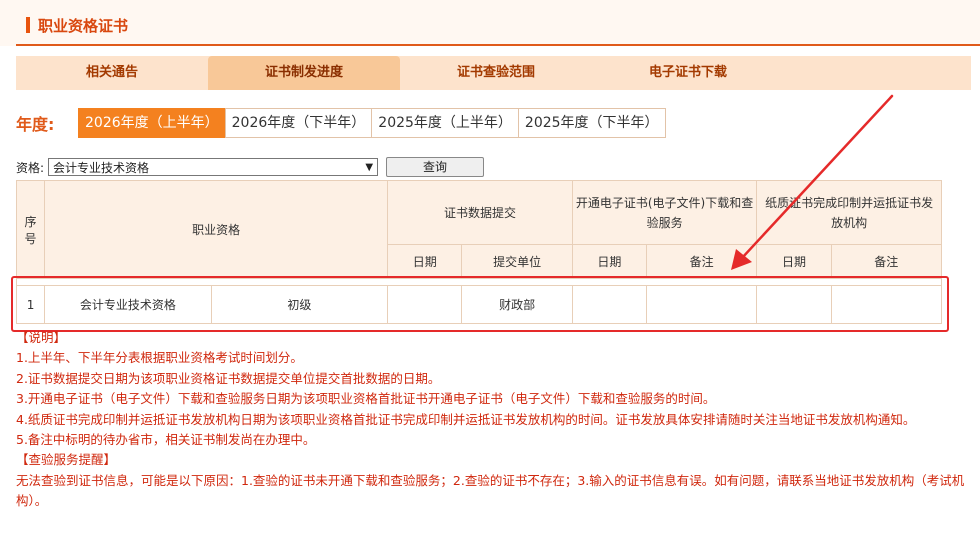 Image resolution: width=980 pixels, height=537 pixels. What do you see at coordinates (298, 123) in the screenshot?
I see `year-option-2026-h2: 2026年度（下半年）` at bounding box center [298, 123].